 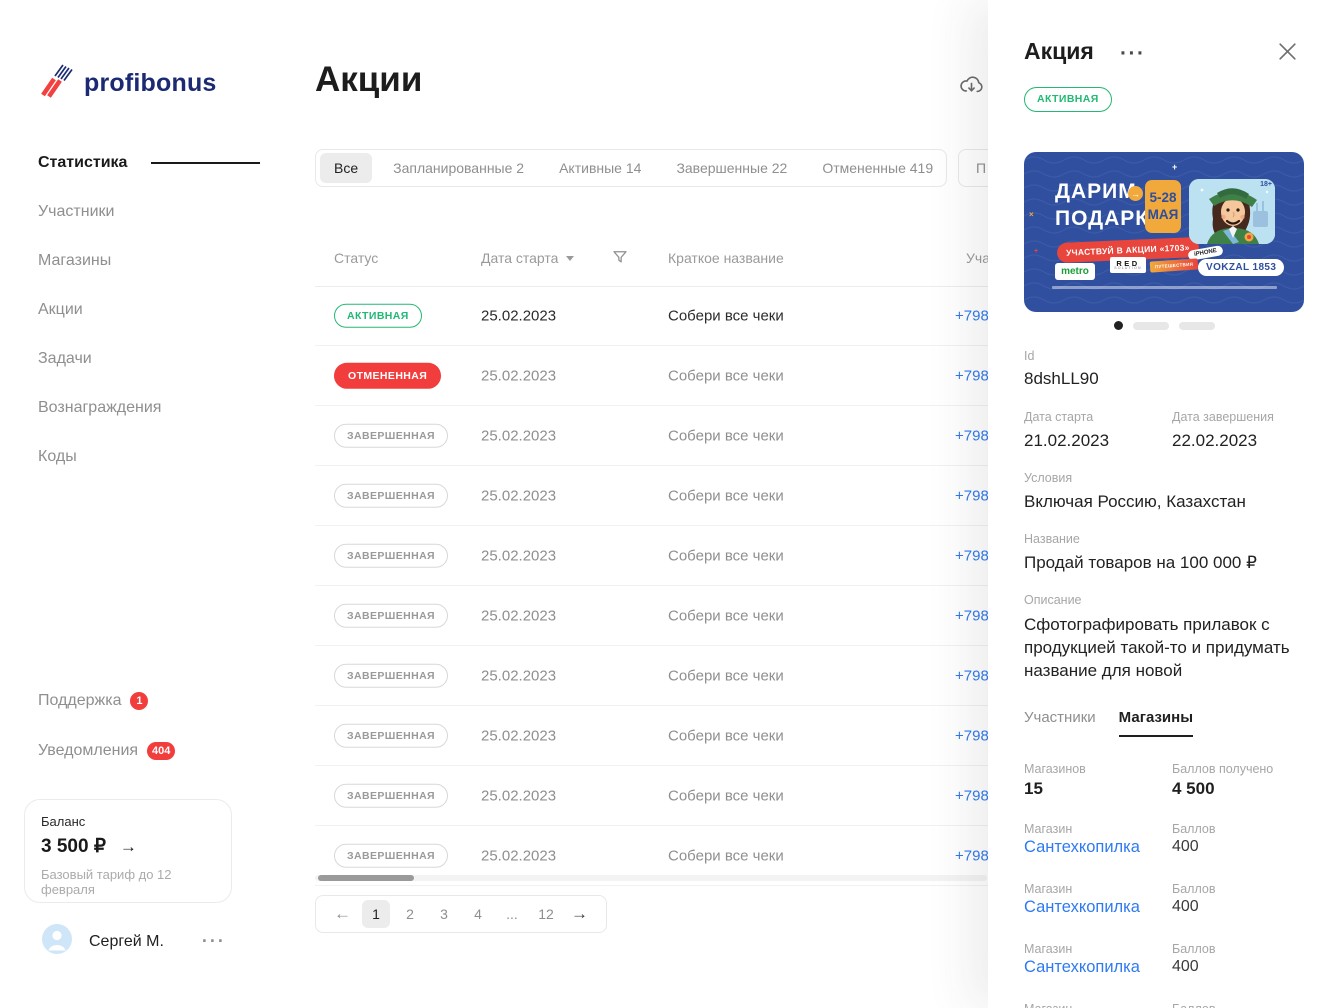 I want to click on logo: profibonus, so click(x=127, y=83).